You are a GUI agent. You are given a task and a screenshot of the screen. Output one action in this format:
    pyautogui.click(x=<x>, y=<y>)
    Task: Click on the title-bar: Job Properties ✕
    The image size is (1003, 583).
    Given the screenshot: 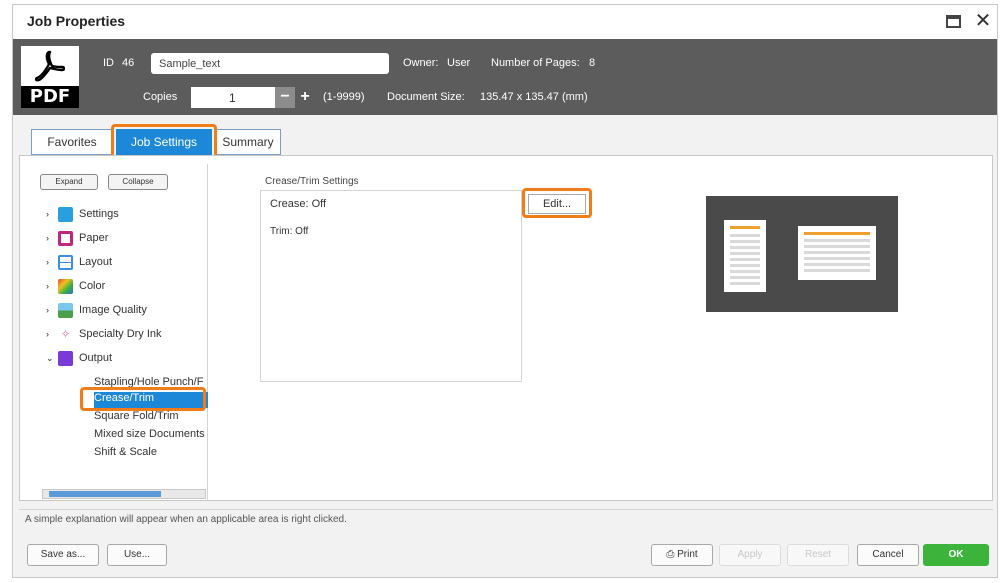 What is the action you would take?
    pyautogui.click(x=505, y=22)
    